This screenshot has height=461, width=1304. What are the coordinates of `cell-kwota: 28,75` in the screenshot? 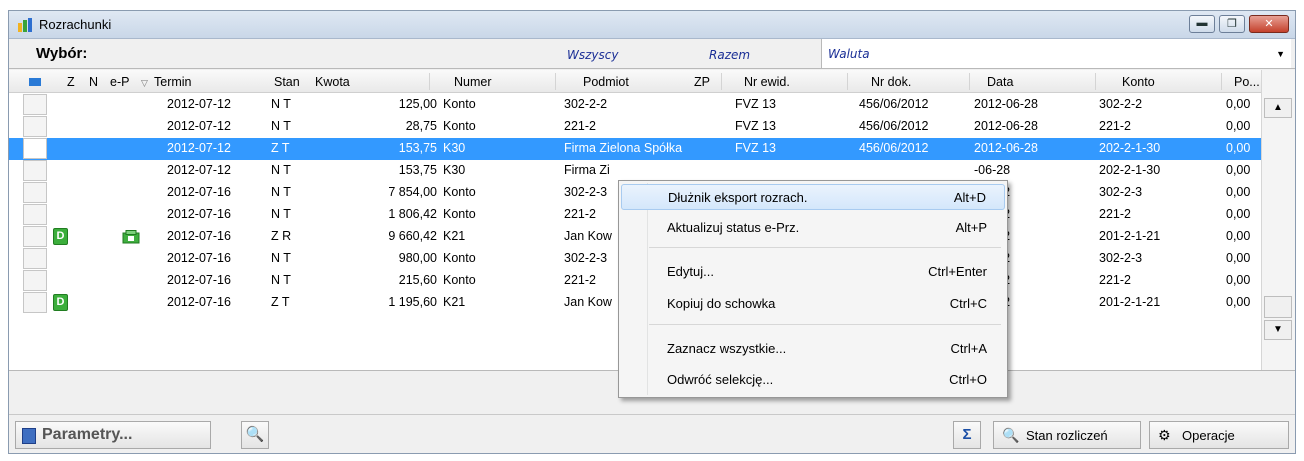 It's located at (421, 126).